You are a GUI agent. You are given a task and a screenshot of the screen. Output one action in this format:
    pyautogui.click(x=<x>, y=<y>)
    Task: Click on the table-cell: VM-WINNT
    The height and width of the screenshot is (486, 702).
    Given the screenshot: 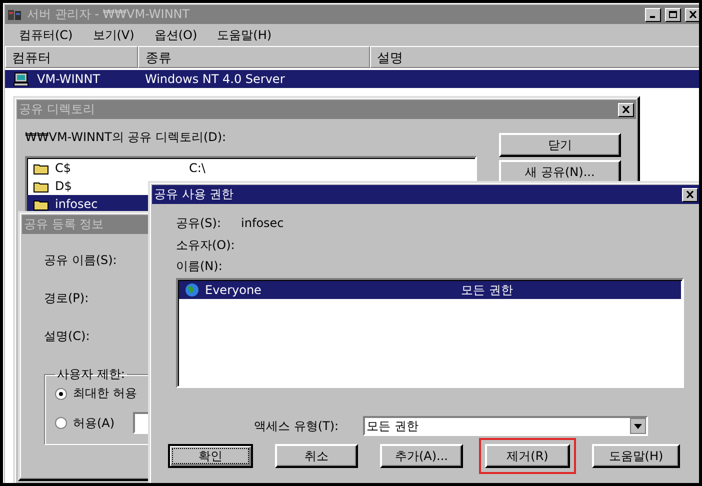 What is the action you would take?
    pyautogui.click(x=68, y=79)
    